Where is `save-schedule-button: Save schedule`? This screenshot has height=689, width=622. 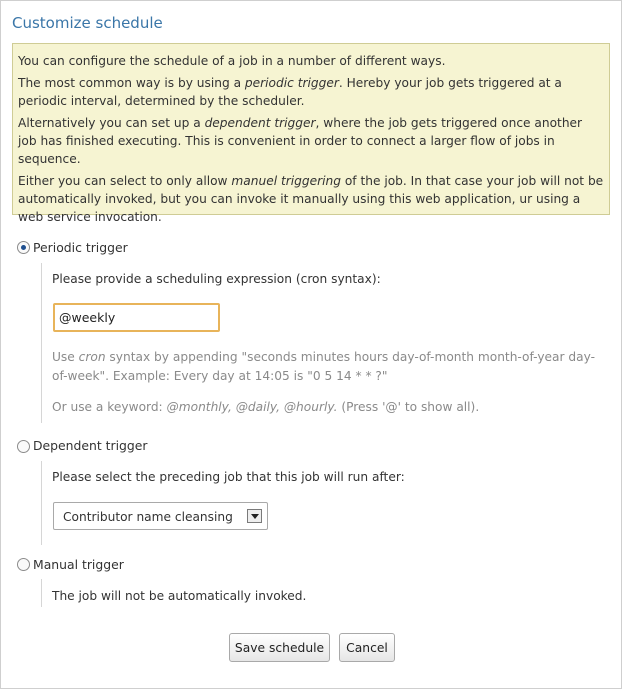
save-schedule-button: Save schedule is located at coordinates (279, 647).